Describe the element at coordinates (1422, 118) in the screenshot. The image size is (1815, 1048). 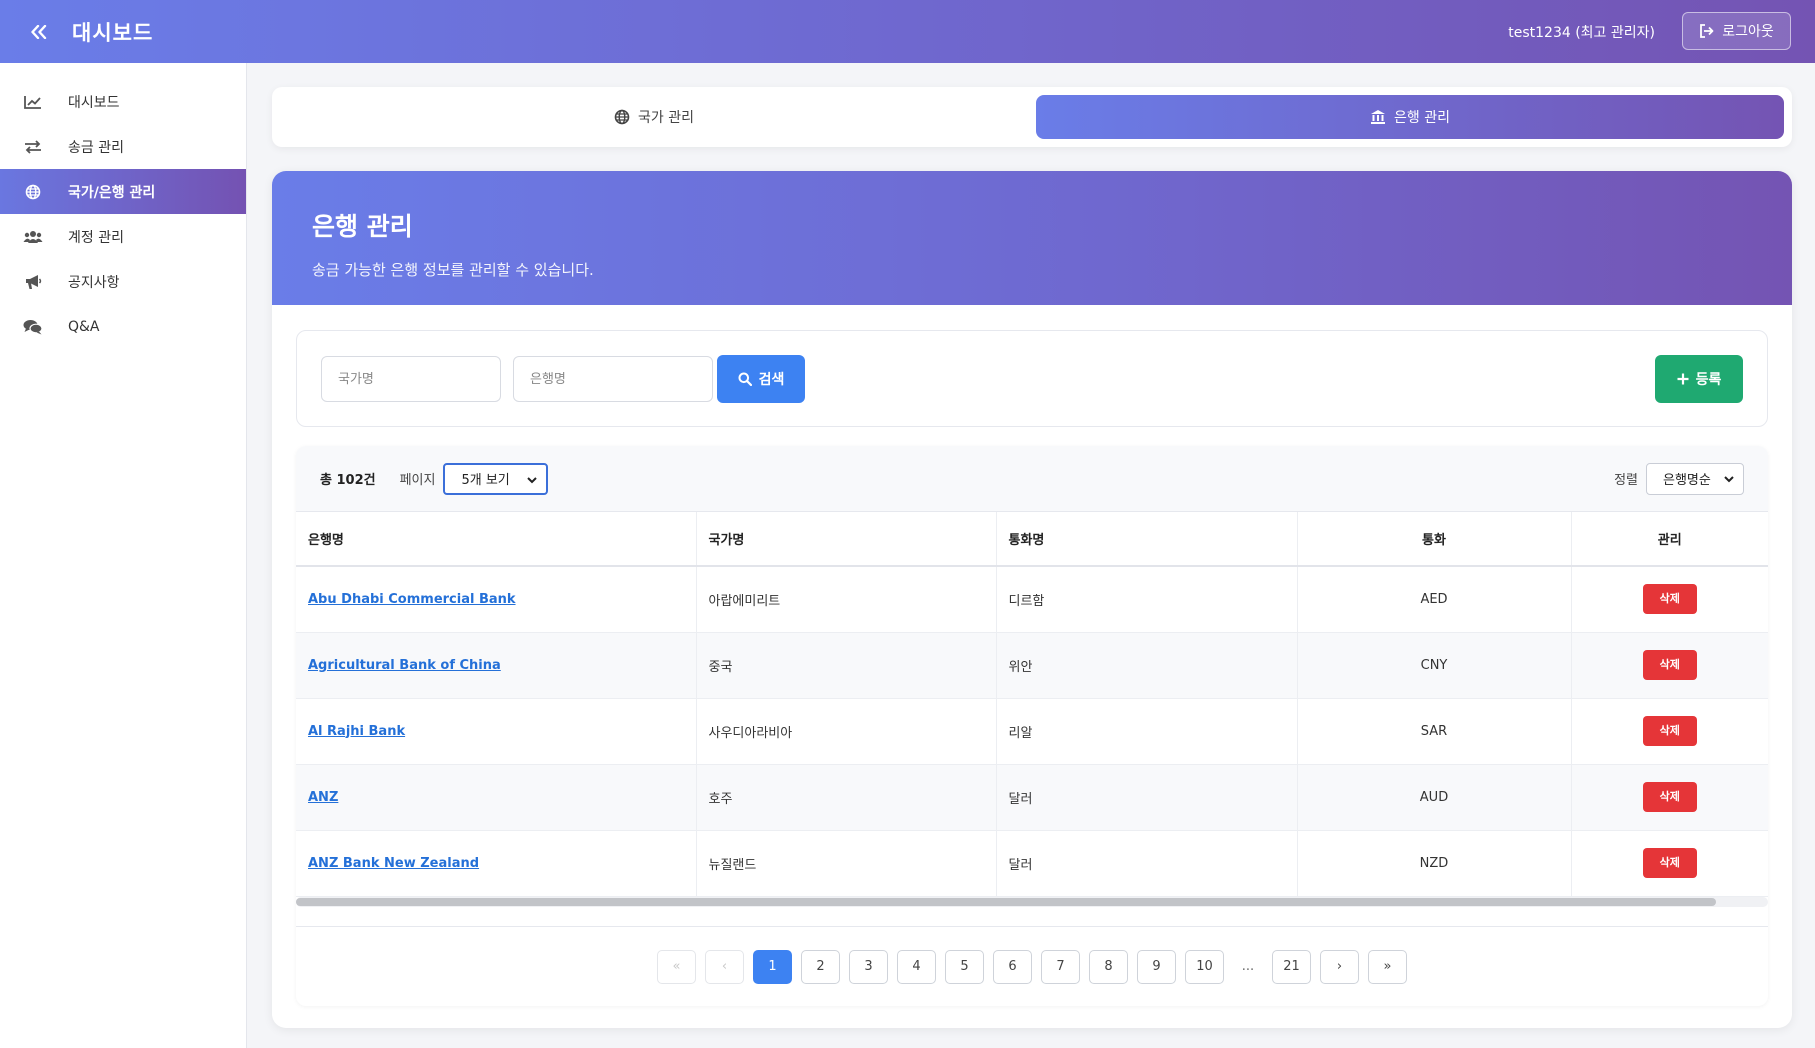
I see `tab-label: 은행 관리` at that location.